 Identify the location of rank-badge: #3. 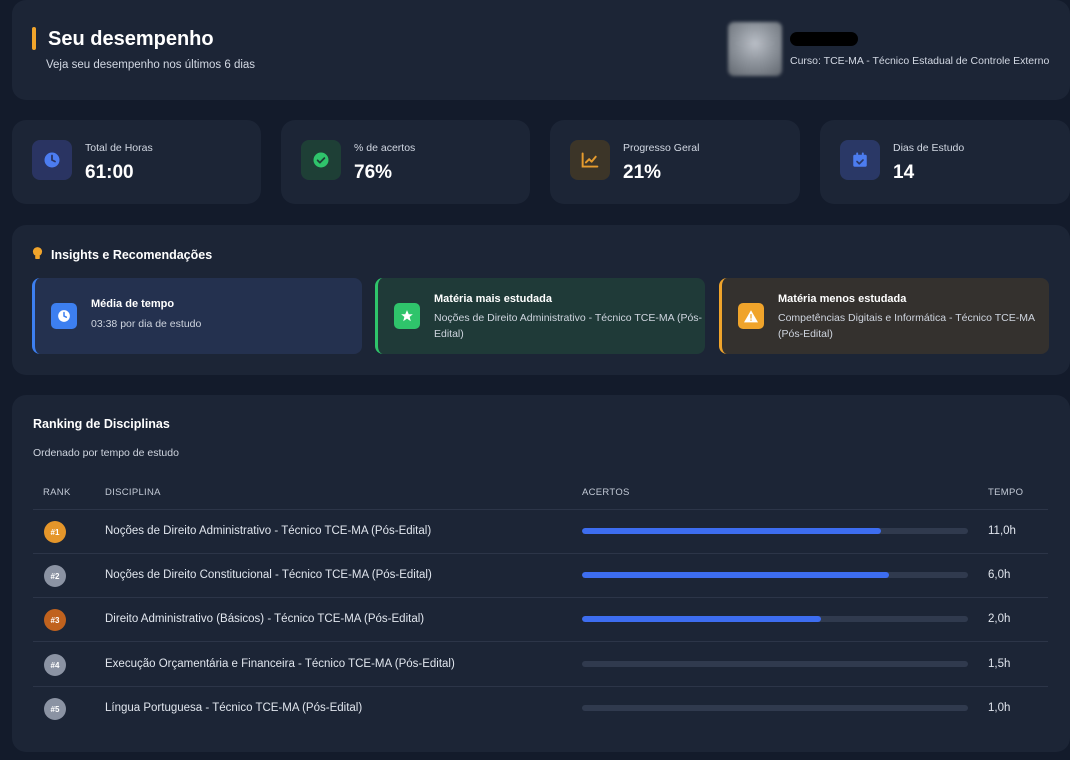
(55, 620).